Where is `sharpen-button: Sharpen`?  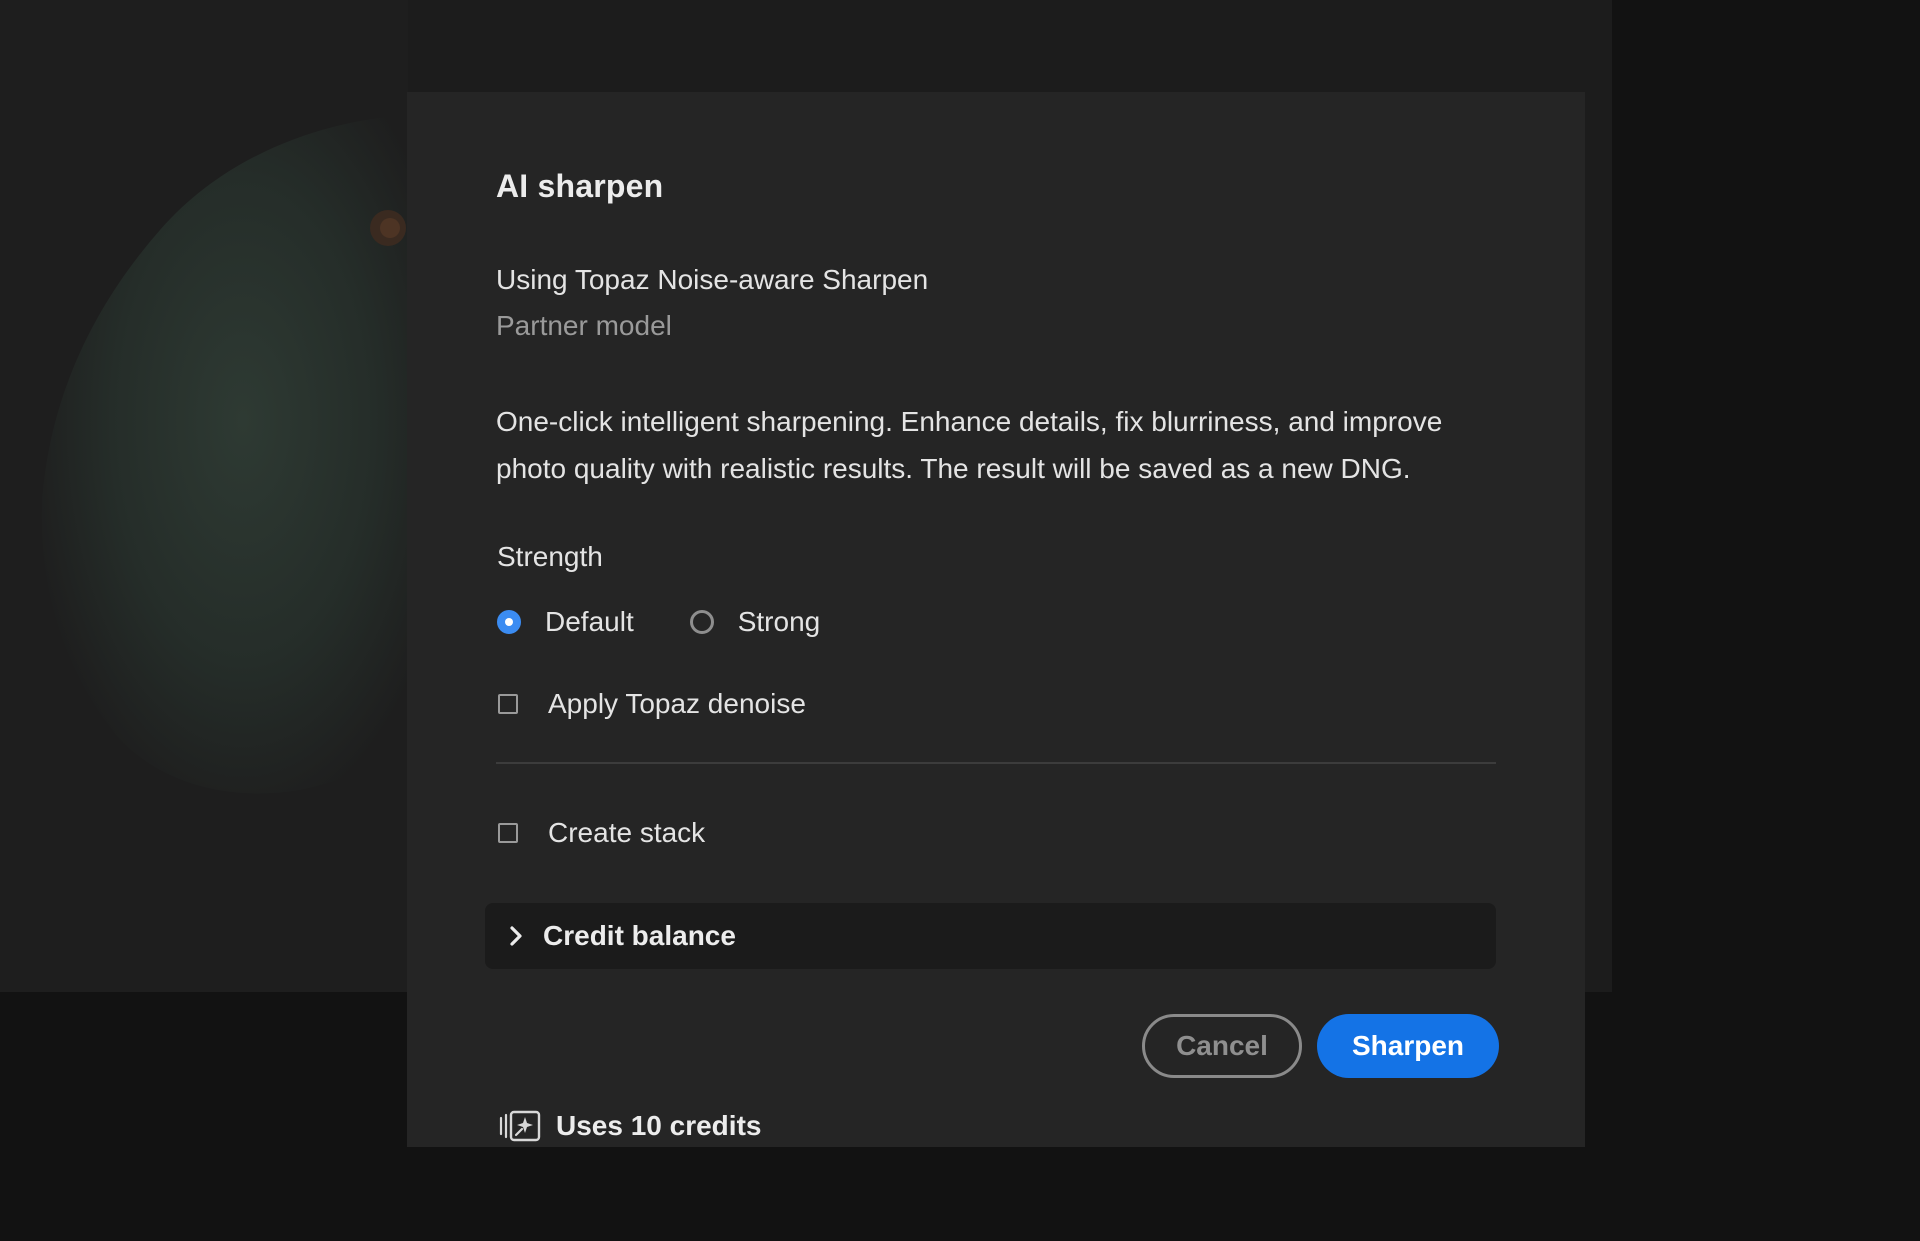
sharpen-button: Sharpen is located at coordinates (1408, 1046).